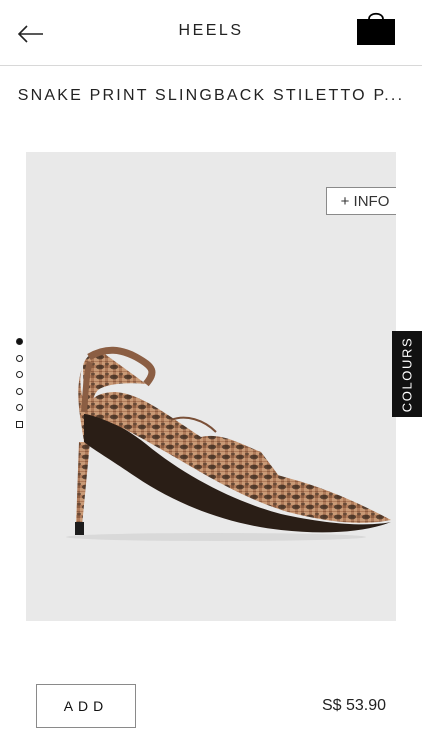  I want to click on colours-tab-label: COLOURS, so click(407, 374).